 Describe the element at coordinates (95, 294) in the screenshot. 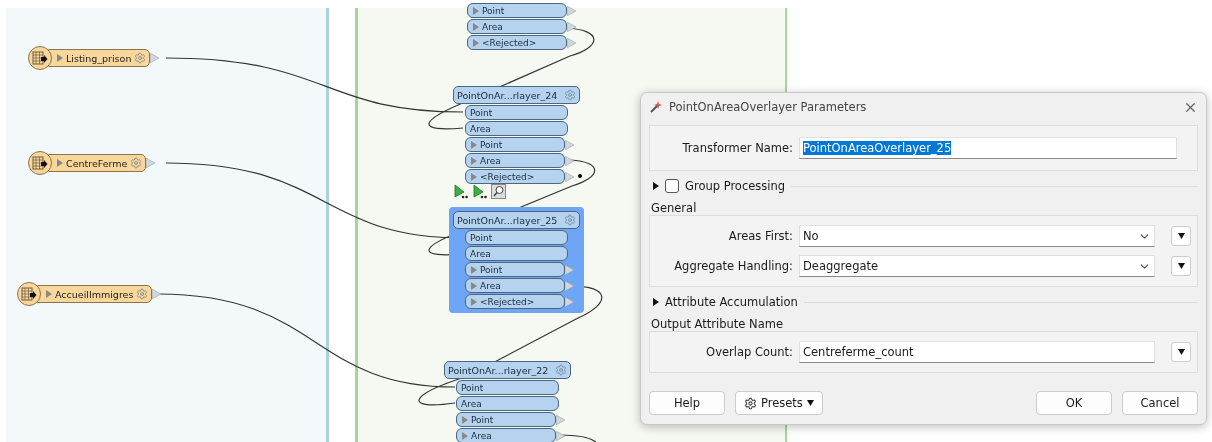

I see `reader-label: AccueilImmigres` at that location.